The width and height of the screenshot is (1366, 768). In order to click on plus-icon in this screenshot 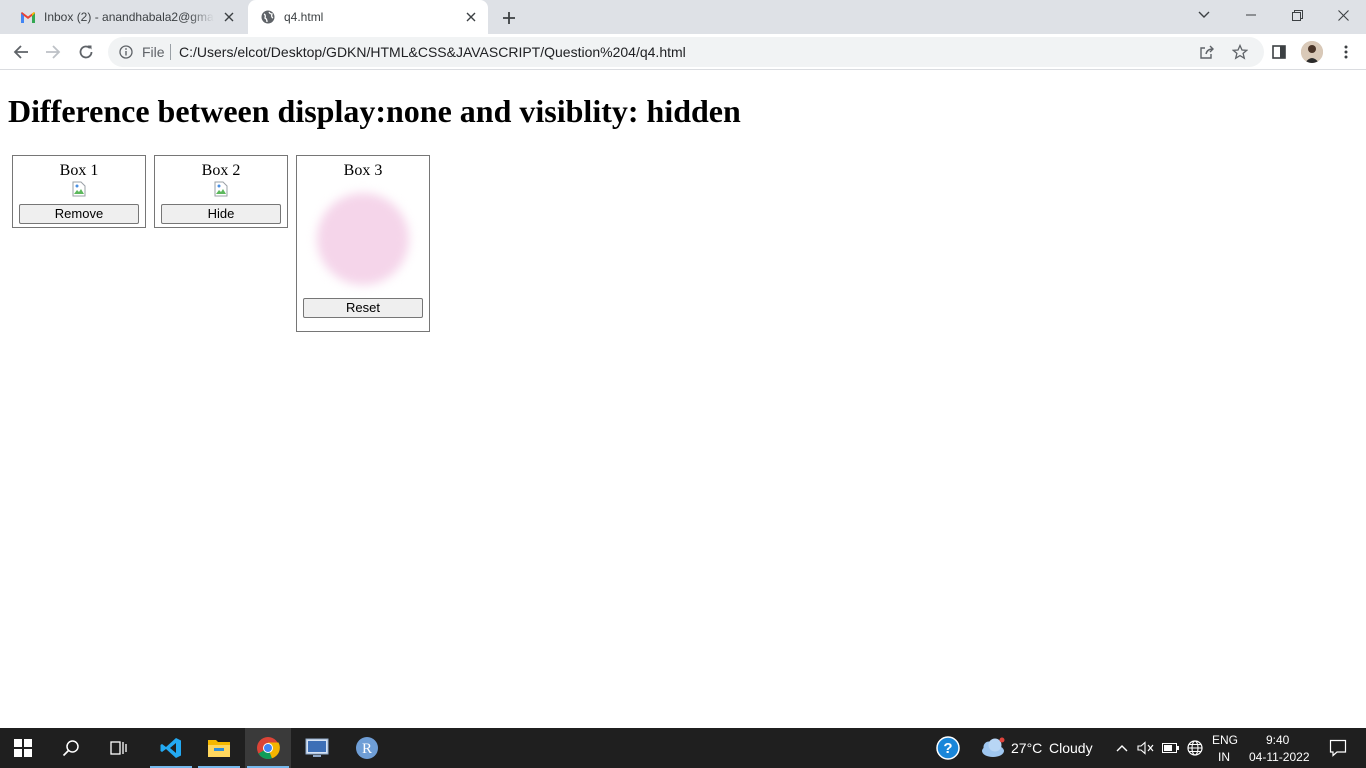, I will do `click(509, 18)`.